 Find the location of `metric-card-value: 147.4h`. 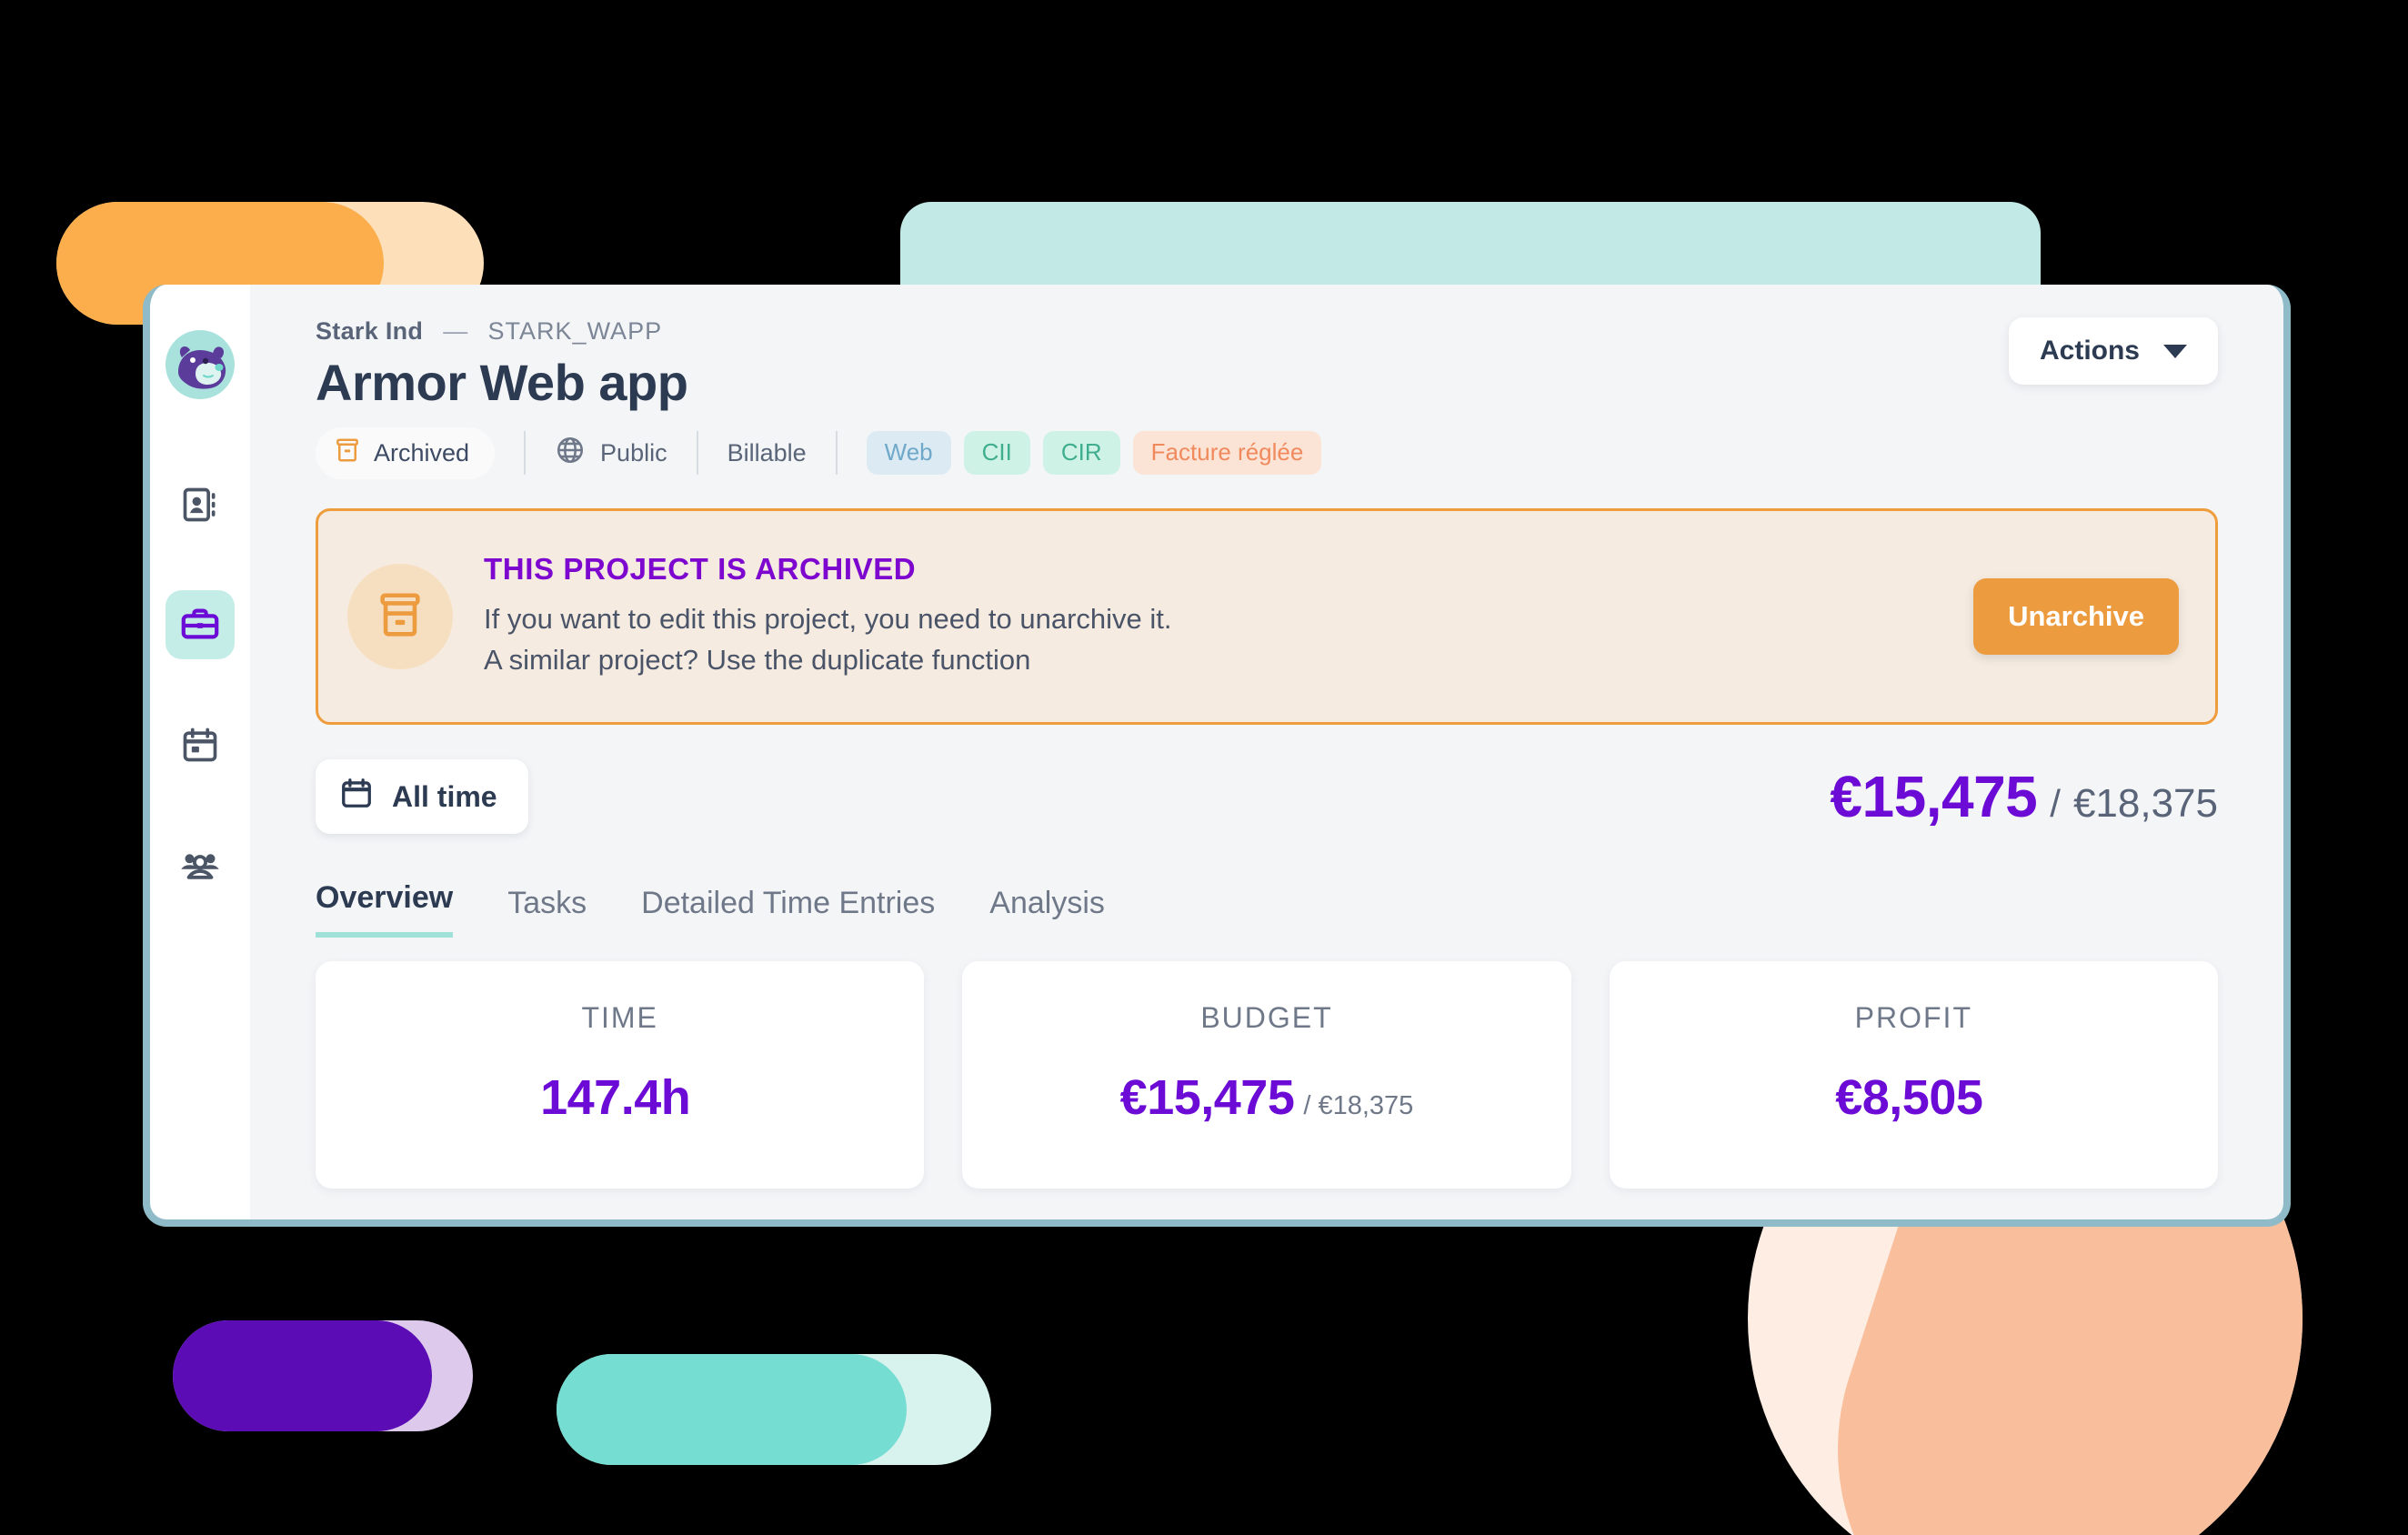

metric-card-value: 147.4h is located at coordinates (615, 1097).